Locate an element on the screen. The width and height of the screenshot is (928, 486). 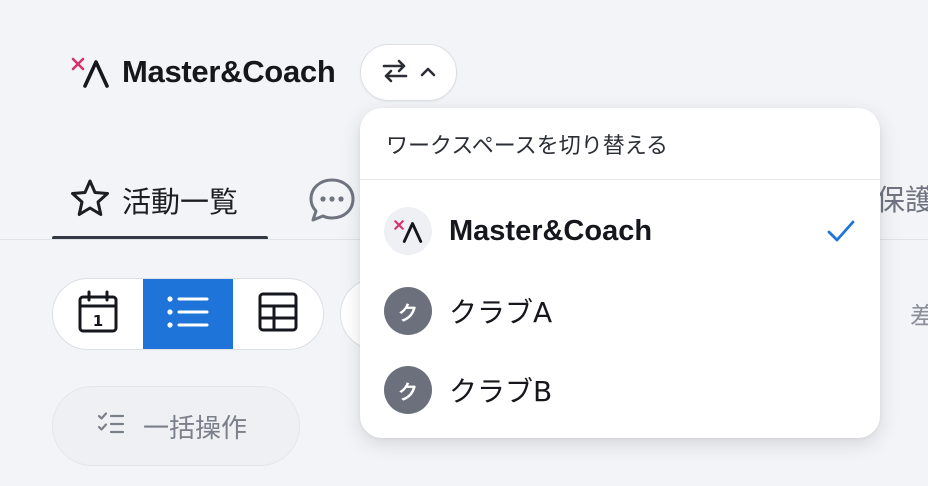
checkmark-icon is located at coordinates (841, 231).